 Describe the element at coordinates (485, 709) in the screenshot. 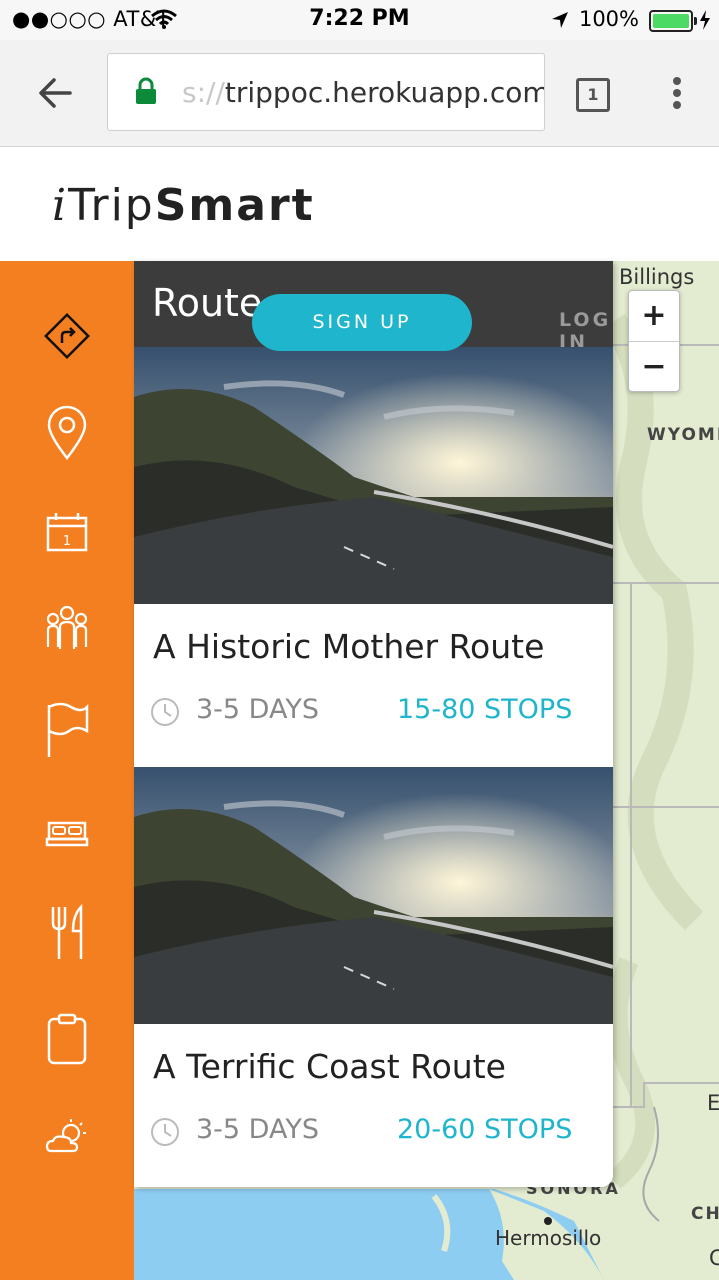

I see `route-stops: 15-80 STOPS` at that location.